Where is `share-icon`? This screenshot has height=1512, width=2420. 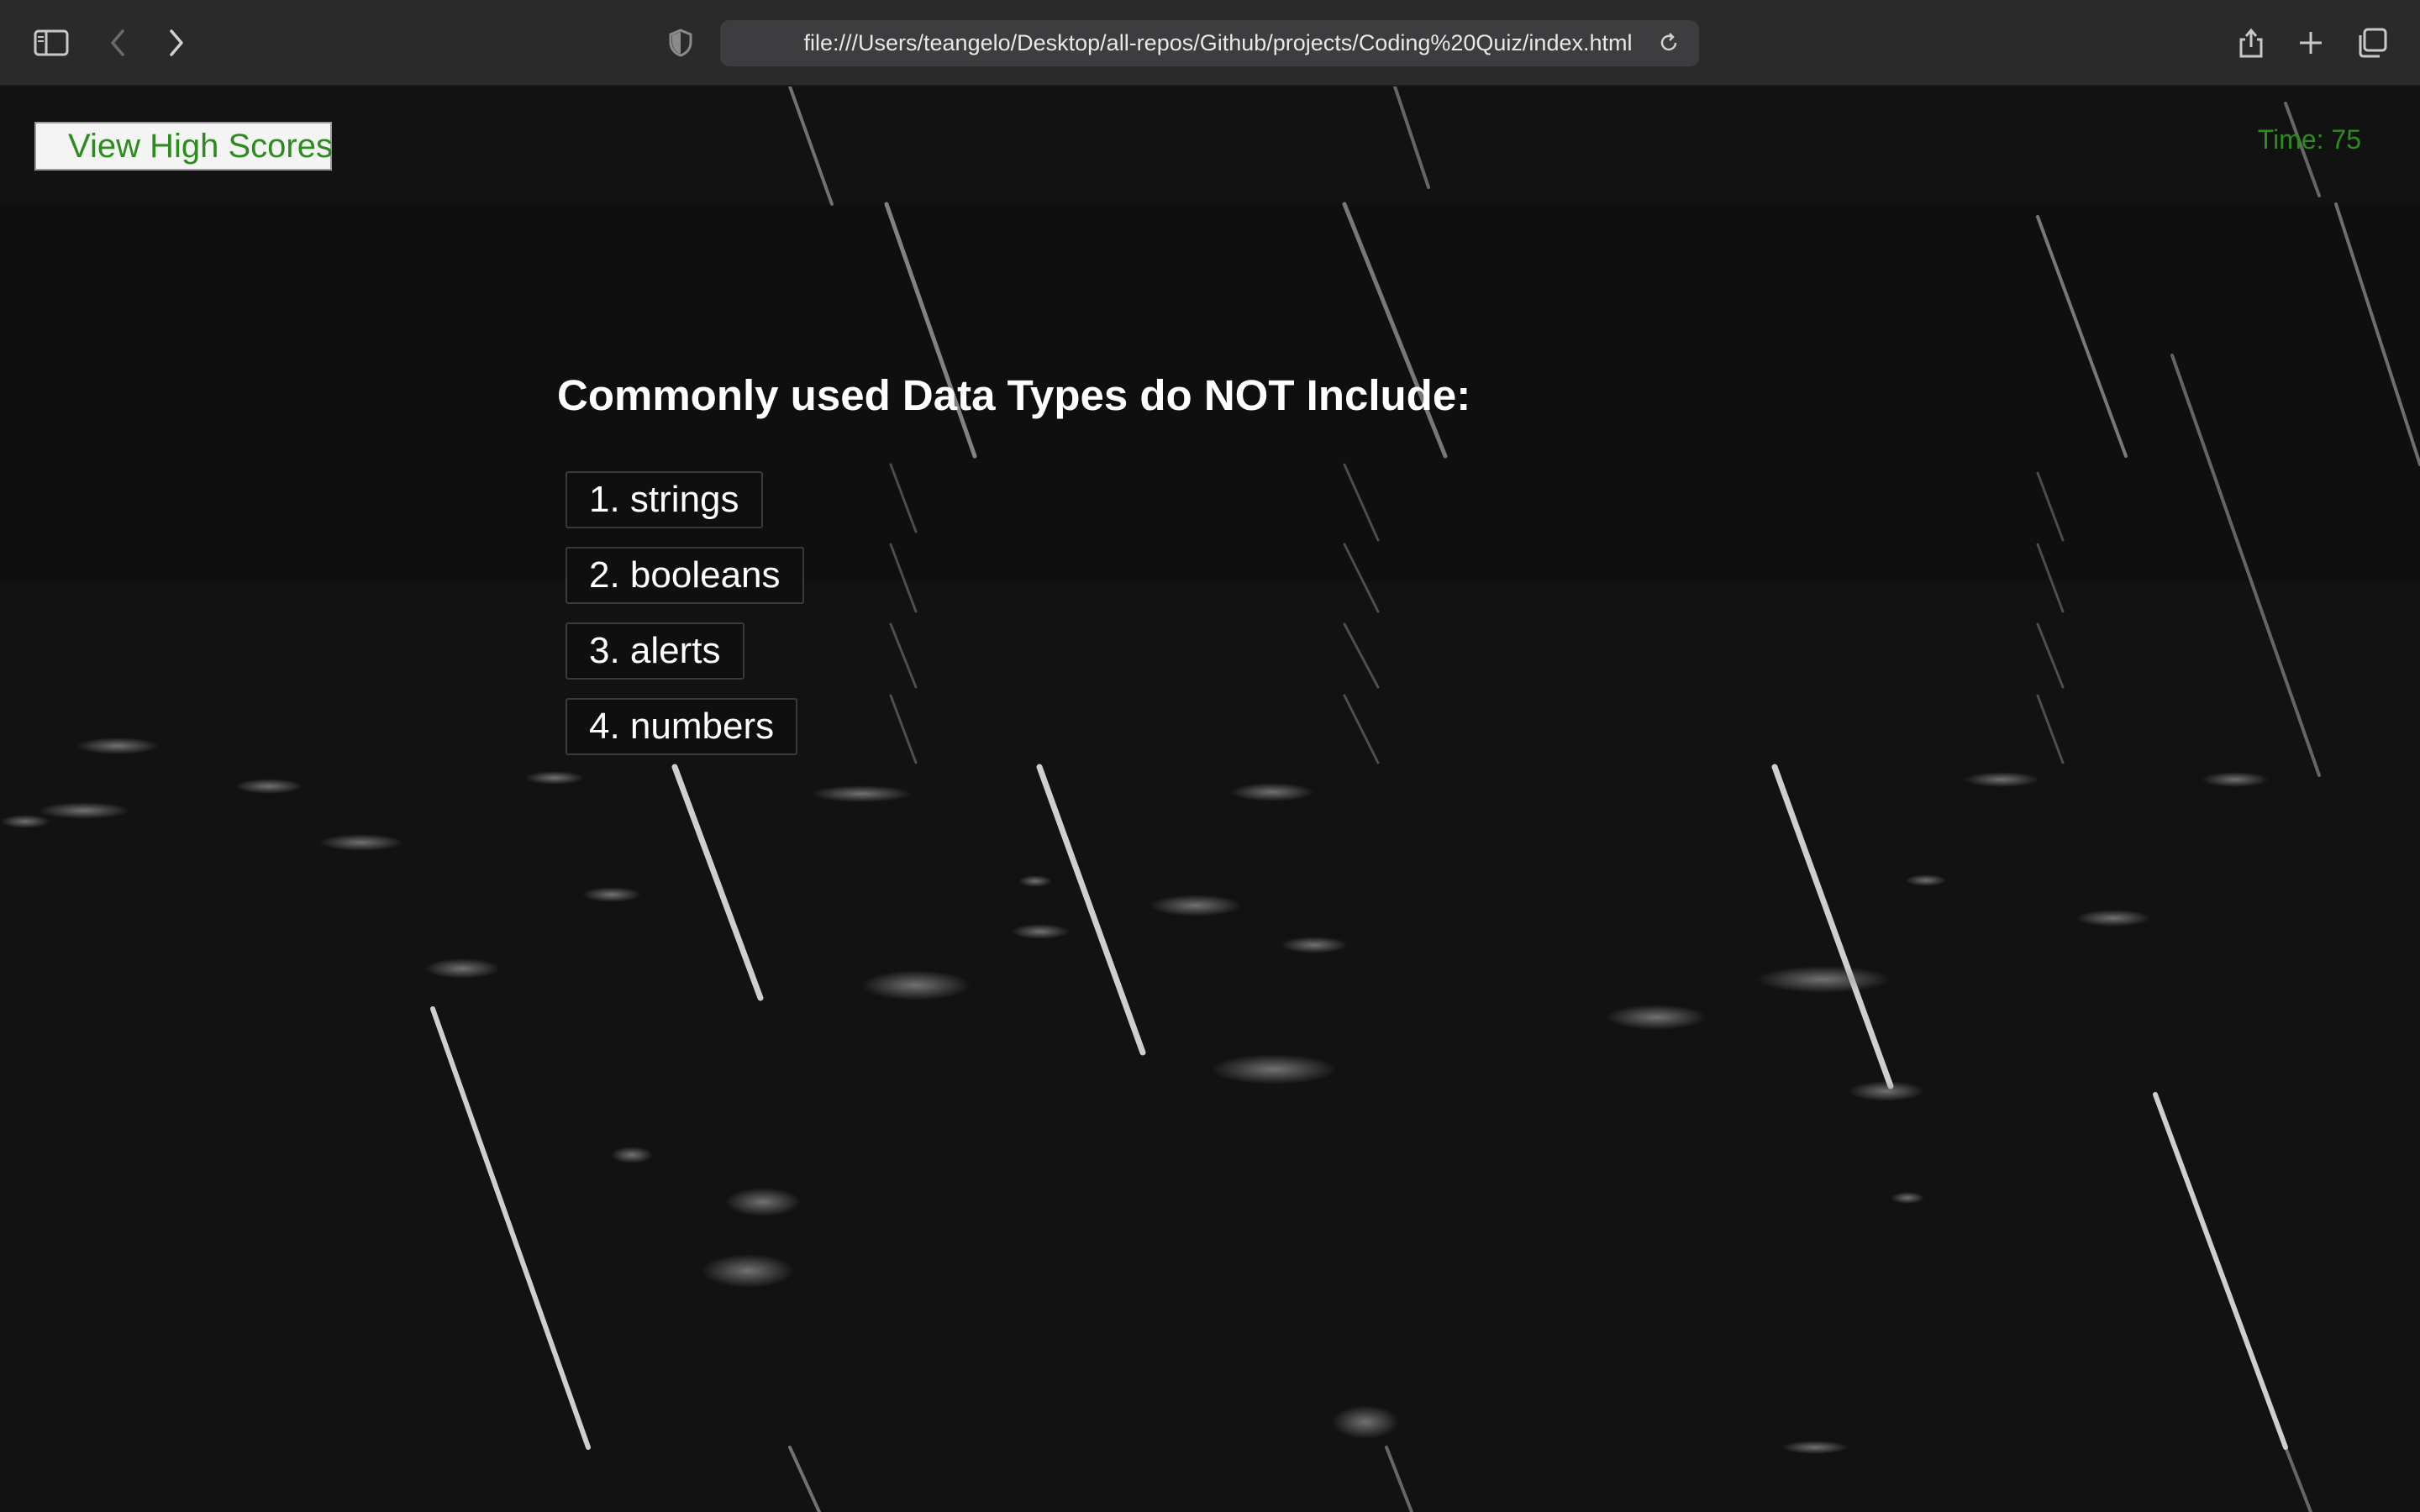
share-icon is located at coordinates (2251, 43).